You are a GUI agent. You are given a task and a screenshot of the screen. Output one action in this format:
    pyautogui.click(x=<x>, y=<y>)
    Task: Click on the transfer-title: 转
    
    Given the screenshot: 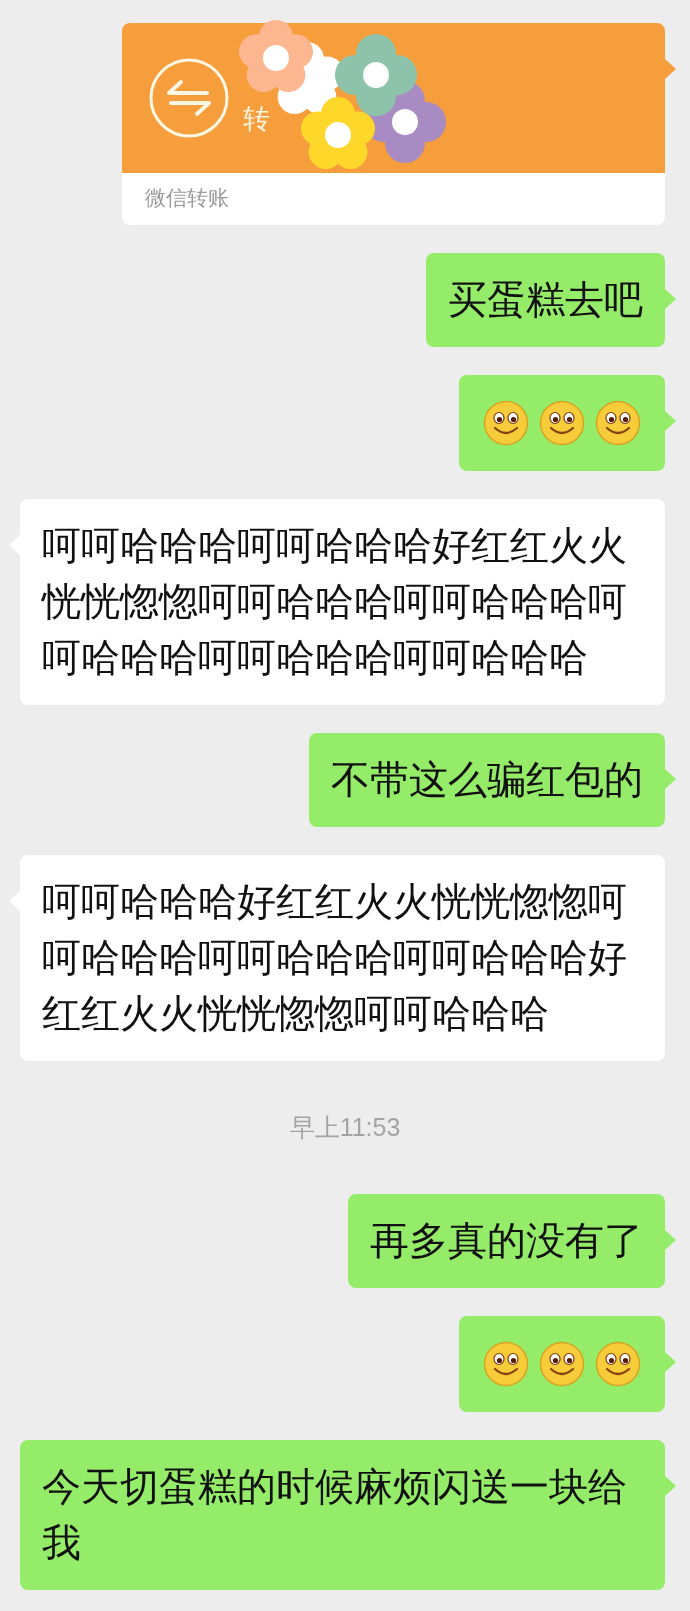 What is the action you would take?
    pyautogui.click(x=256, y=119)
    